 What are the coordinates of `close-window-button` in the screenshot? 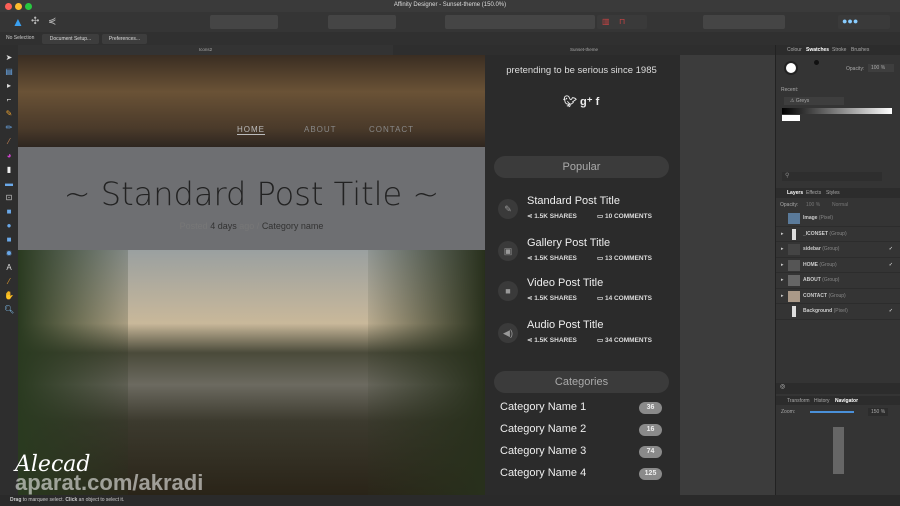 It's located at (8, 6).